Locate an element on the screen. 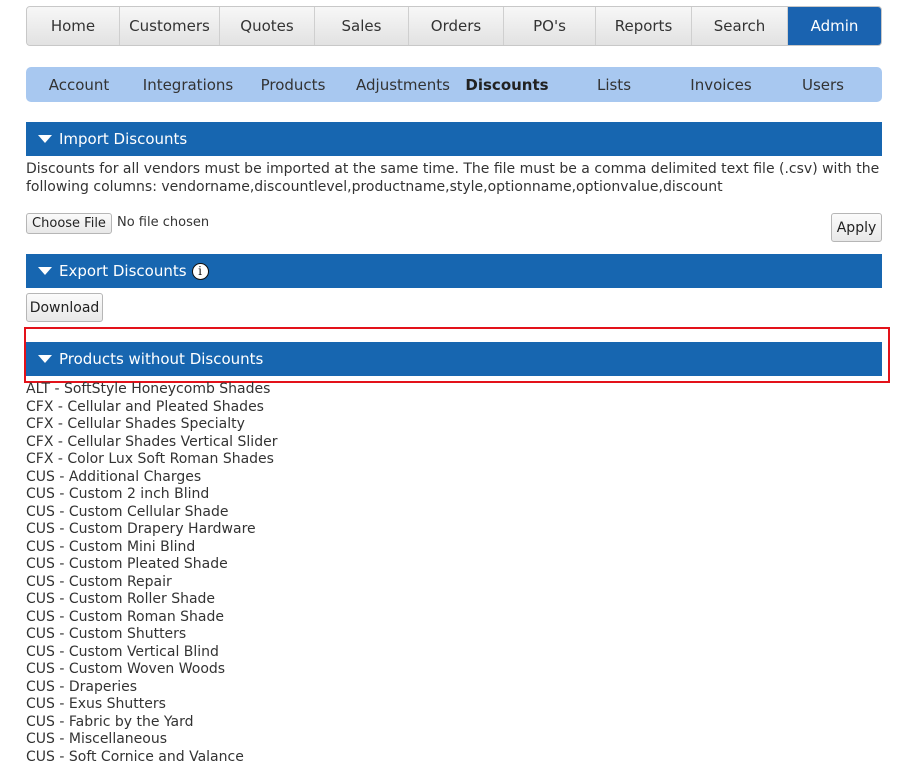 This screenshot has width=920, height=766. list-item: ALT - SoftStyle Honeycomb Shades is located at coordinates (148, 389).